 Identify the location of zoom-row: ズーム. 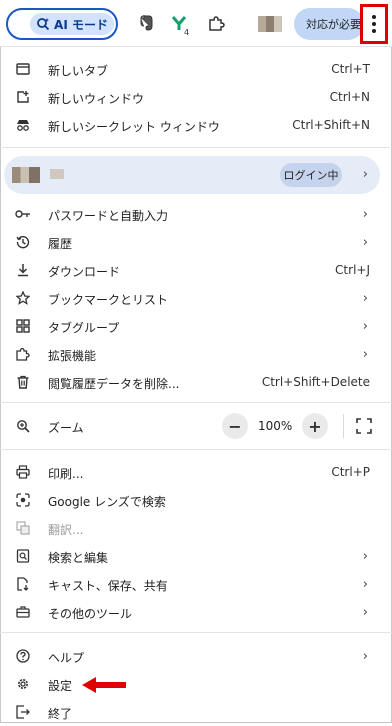
(196, 426).